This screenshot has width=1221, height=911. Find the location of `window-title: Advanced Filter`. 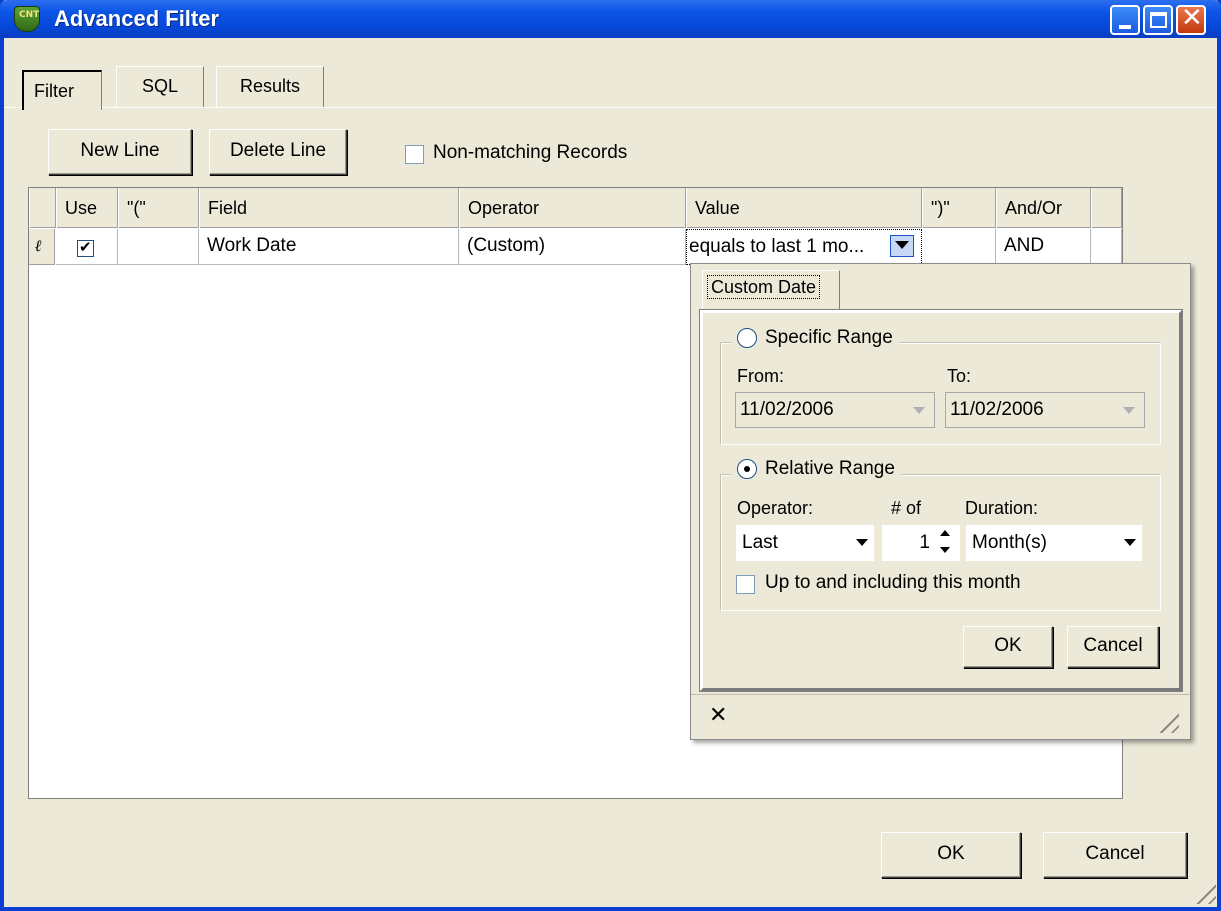

window-title: Advanced Filter is located at coordinates (137, 18).